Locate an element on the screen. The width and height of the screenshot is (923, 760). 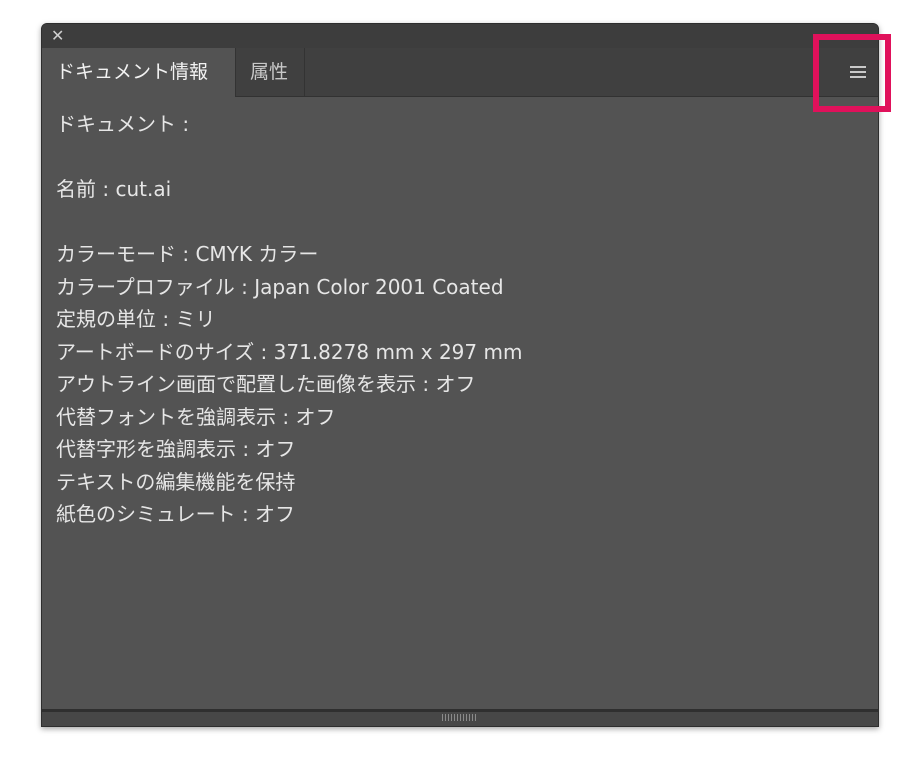
info-line-substituted-fonts: 代替フォントを強調表示 : オフ is located at coordinates (196, 416).